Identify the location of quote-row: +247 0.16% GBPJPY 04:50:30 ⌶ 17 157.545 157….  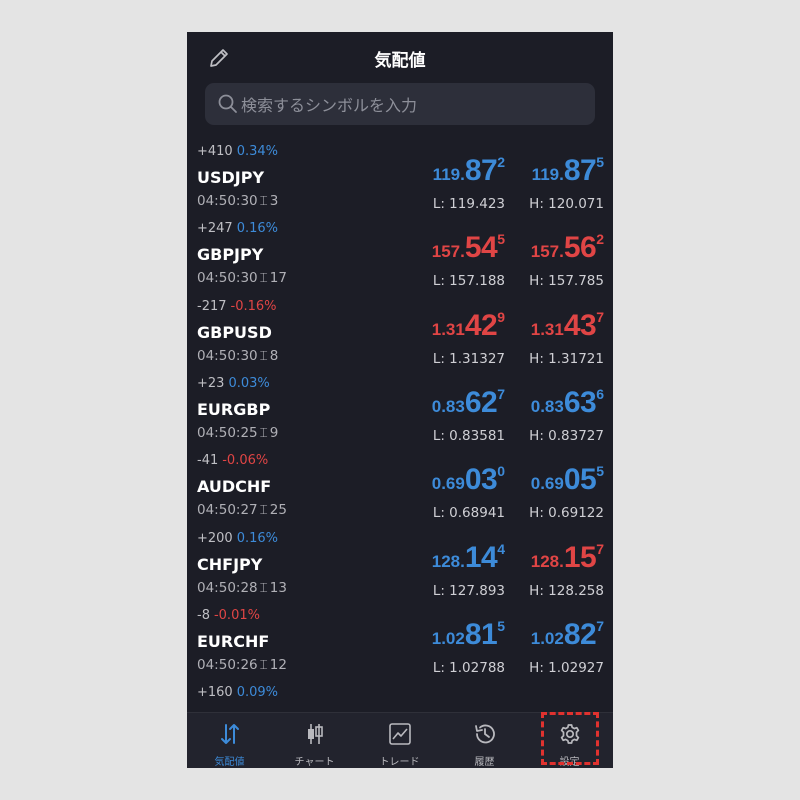
(400, 259).